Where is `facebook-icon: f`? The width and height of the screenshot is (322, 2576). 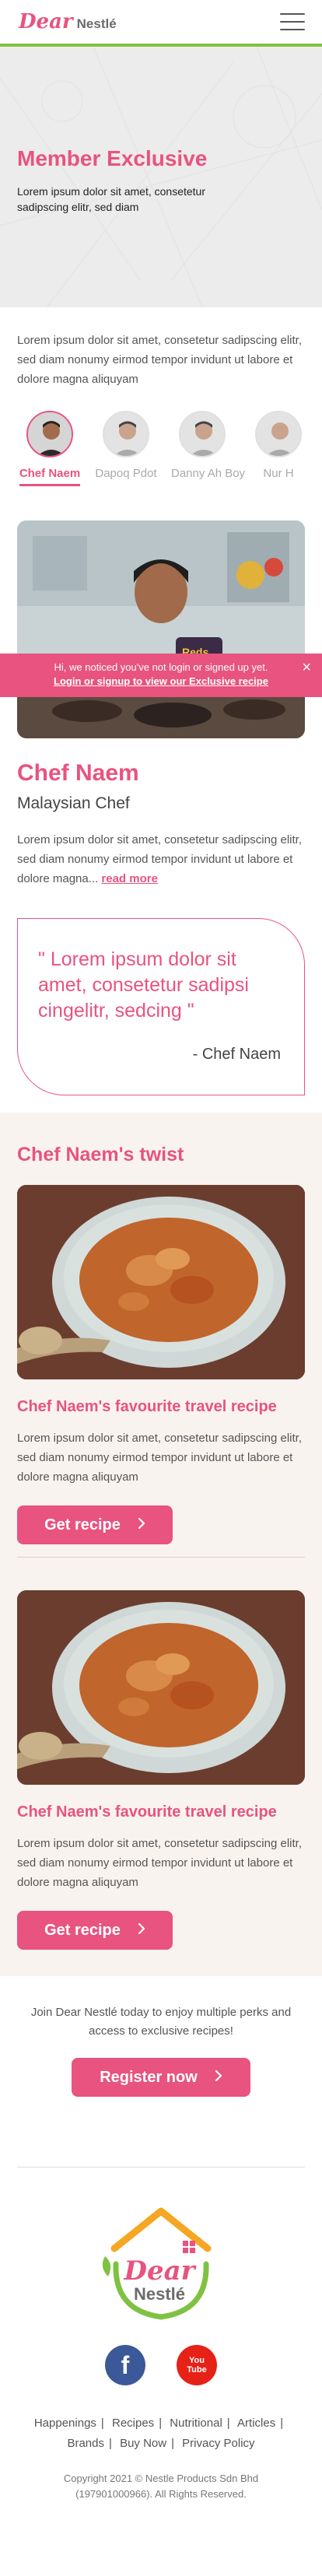
facebook-icon: f is located at coordinates (125, 2365).